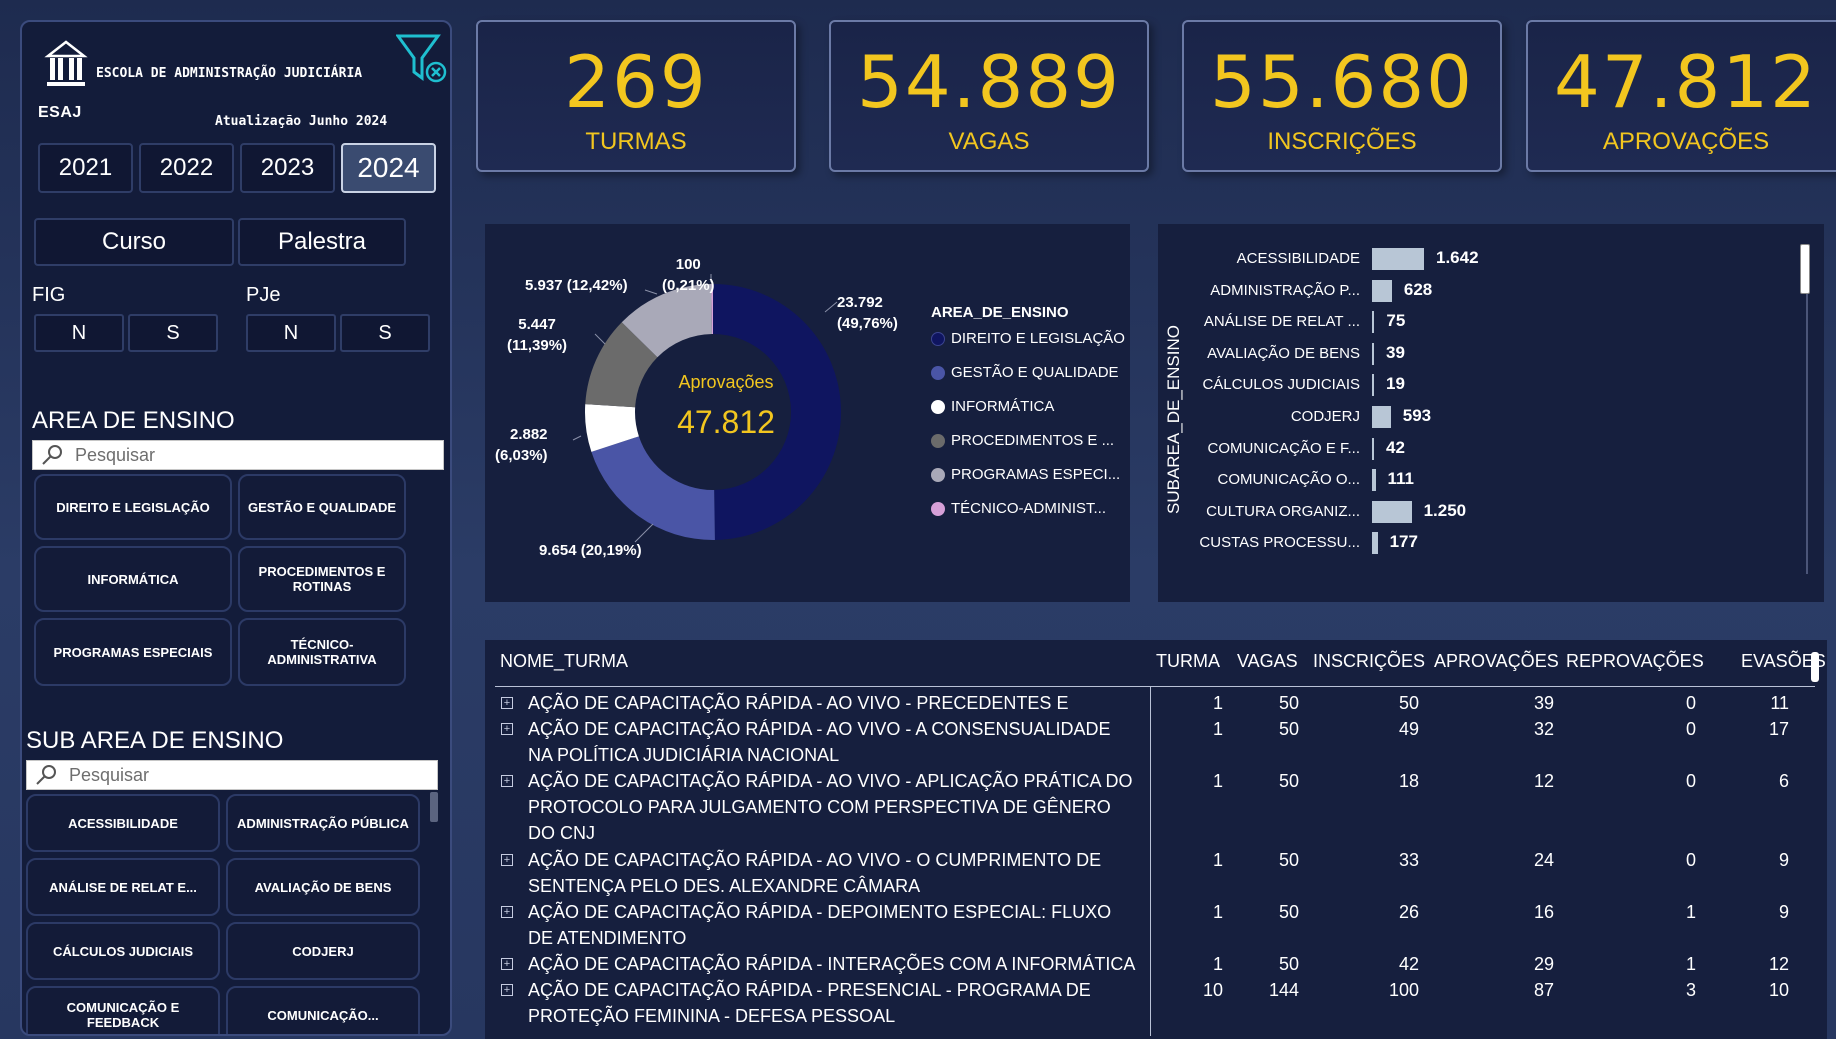 The image size is (1836, 1039). What do you see at coordinates (1457, 257) in the screenshot?
I see `bar-value-label: 1.642` at bounding box center [1457, 257].